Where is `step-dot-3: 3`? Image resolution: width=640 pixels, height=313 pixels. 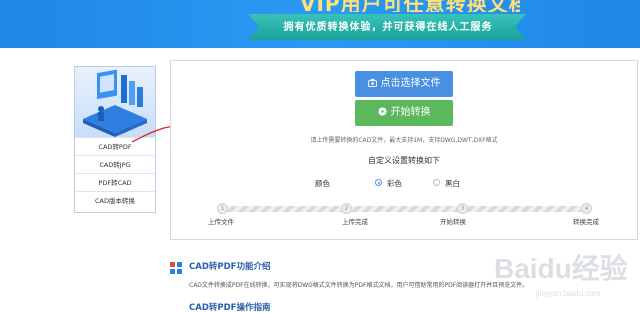 step-dot-3: 3 is located at coordinates (462, 208).